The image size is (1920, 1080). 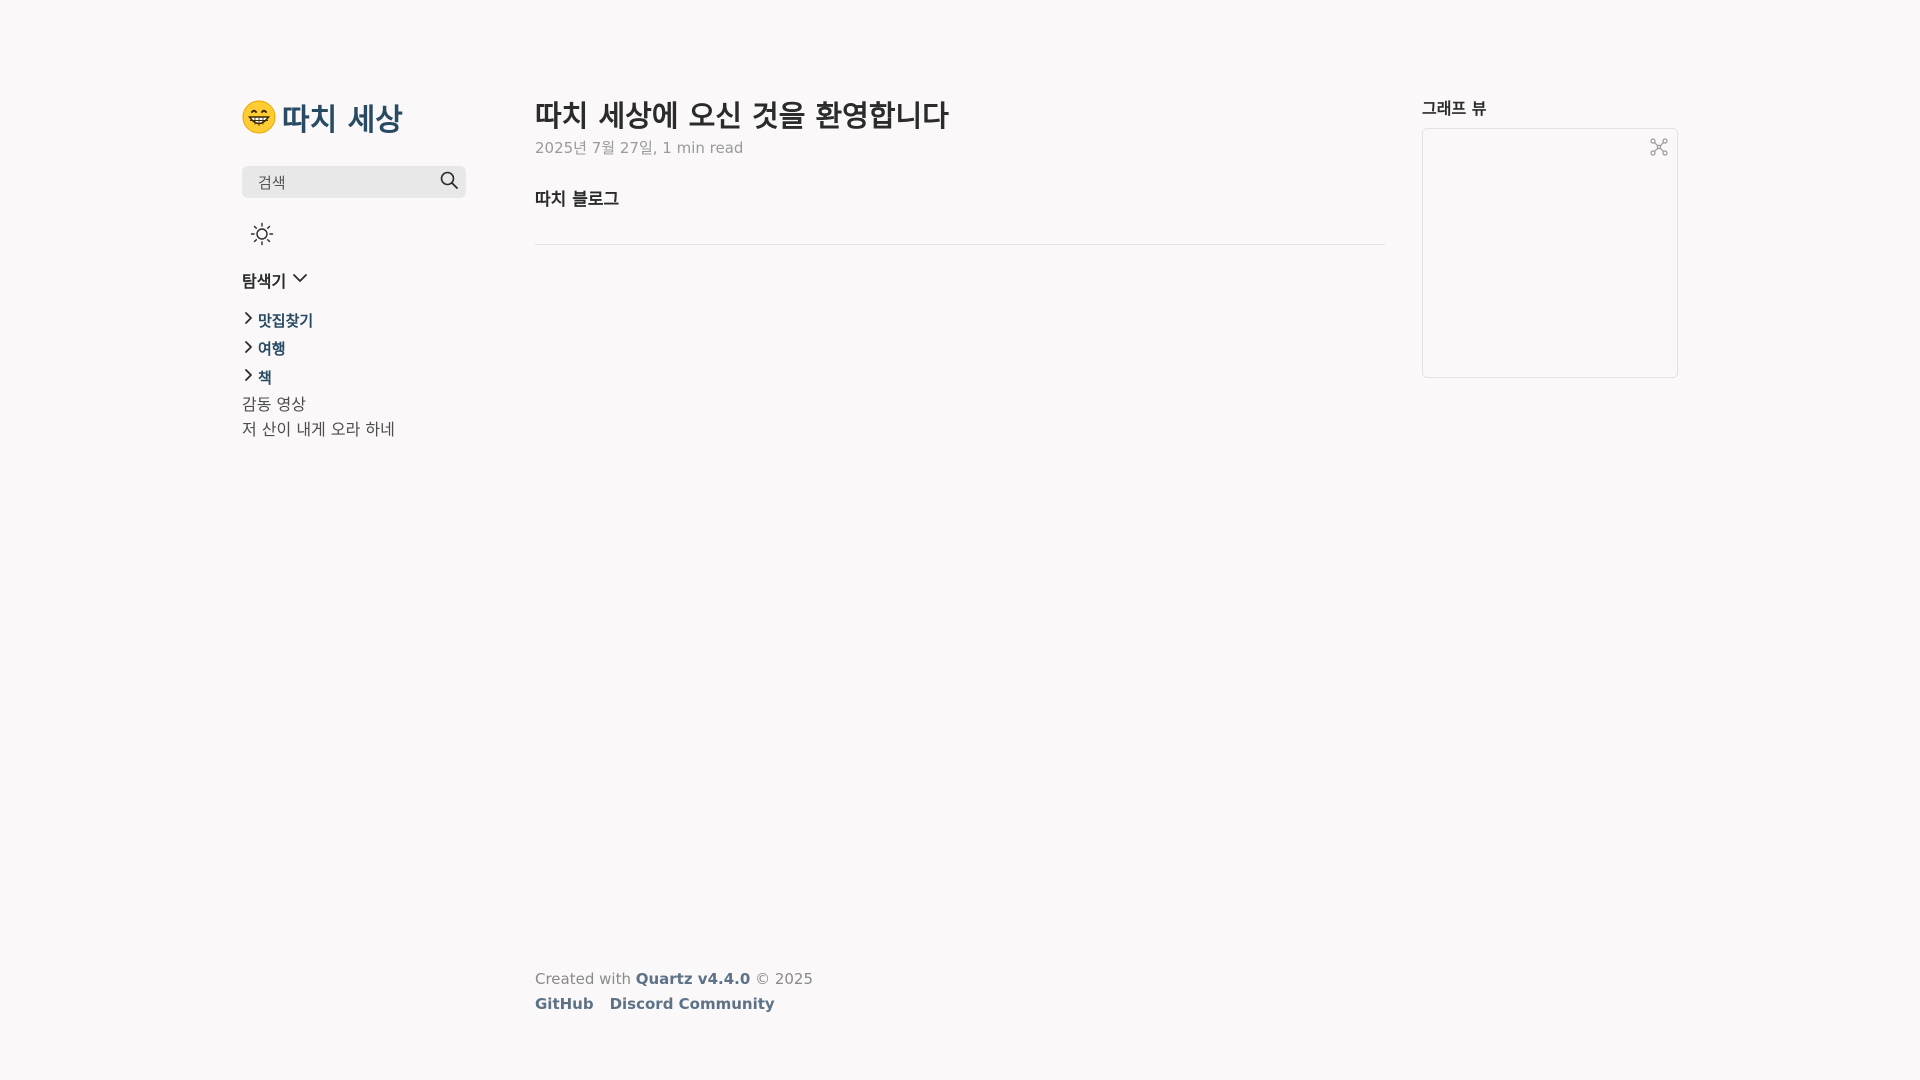 What do you see at coordinates (449, 182) in the screenshot?
I see `search-icon` at bounding box center [449, 182].